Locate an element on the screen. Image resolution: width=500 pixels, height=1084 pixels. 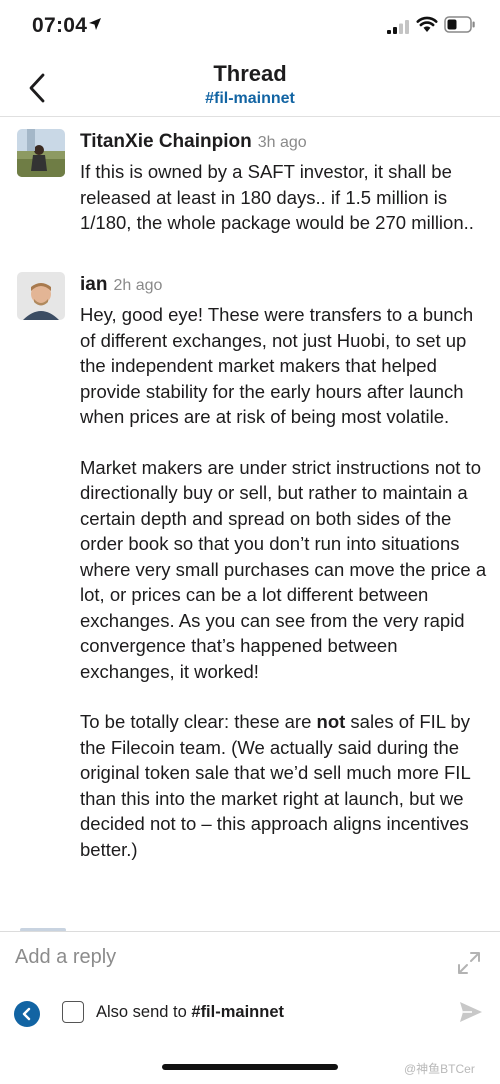
message-header: ian 2h ago is located at coordinates (121, 285).